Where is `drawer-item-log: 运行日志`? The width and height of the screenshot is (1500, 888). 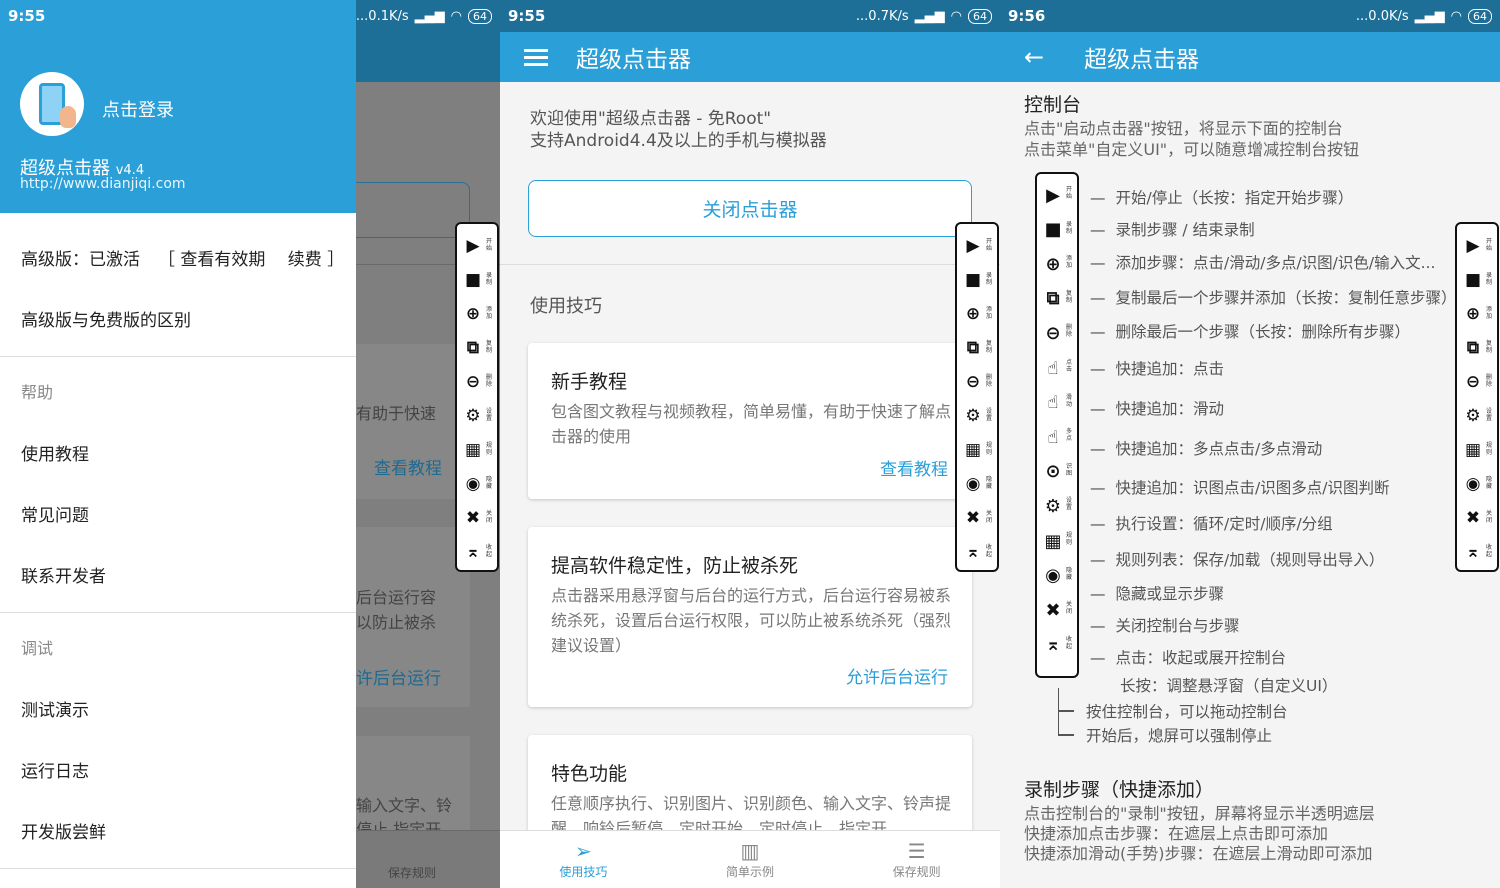 drawer-item-log: 运行日志 is located at coordinates (55, 769).